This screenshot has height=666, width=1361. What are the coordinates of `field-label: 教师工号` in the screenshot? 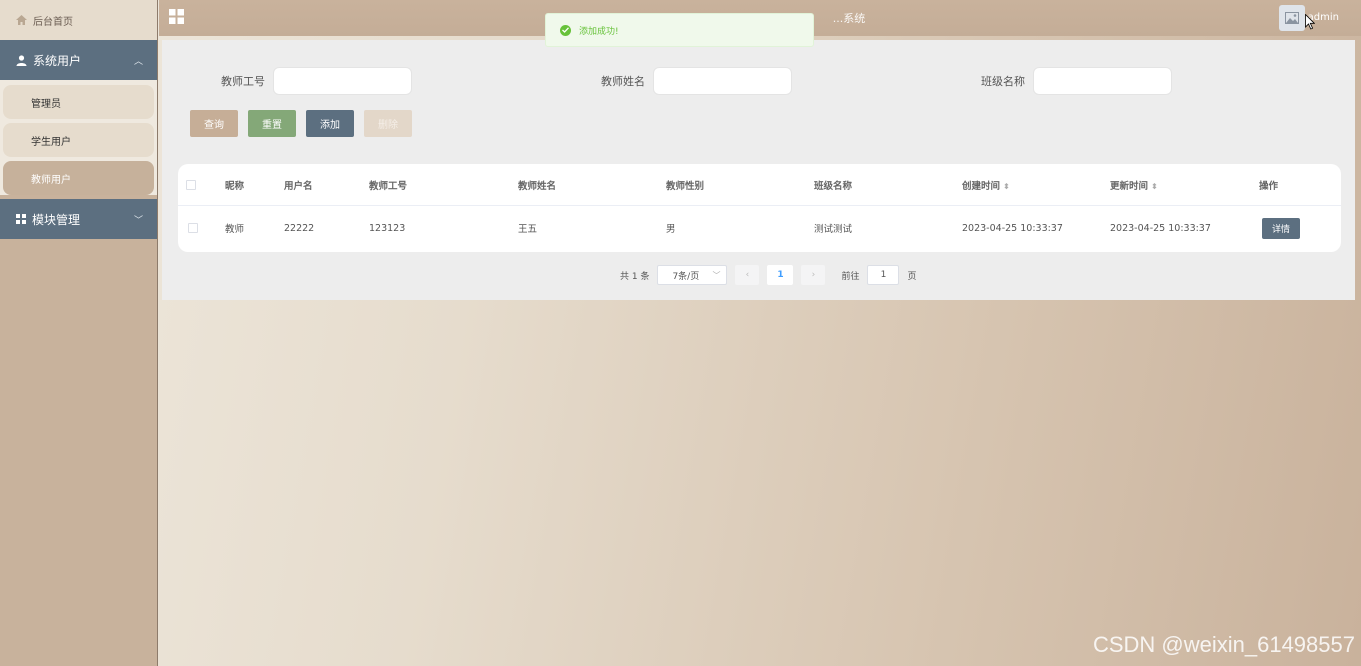 It's located at (243, 81).